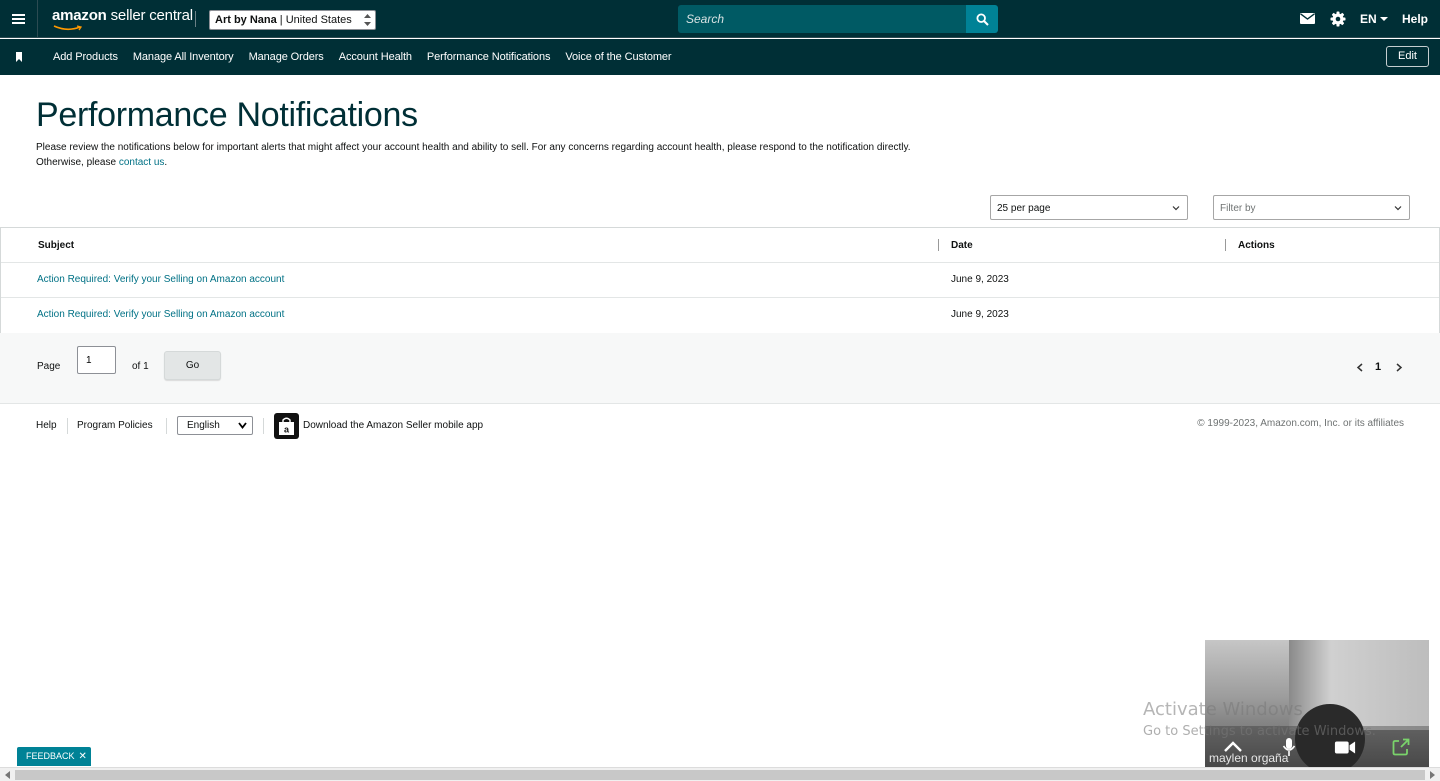 The height and width of the screenshot is (781, 1440). I want to click on amazon-app-icon: a, so click(286, 426).